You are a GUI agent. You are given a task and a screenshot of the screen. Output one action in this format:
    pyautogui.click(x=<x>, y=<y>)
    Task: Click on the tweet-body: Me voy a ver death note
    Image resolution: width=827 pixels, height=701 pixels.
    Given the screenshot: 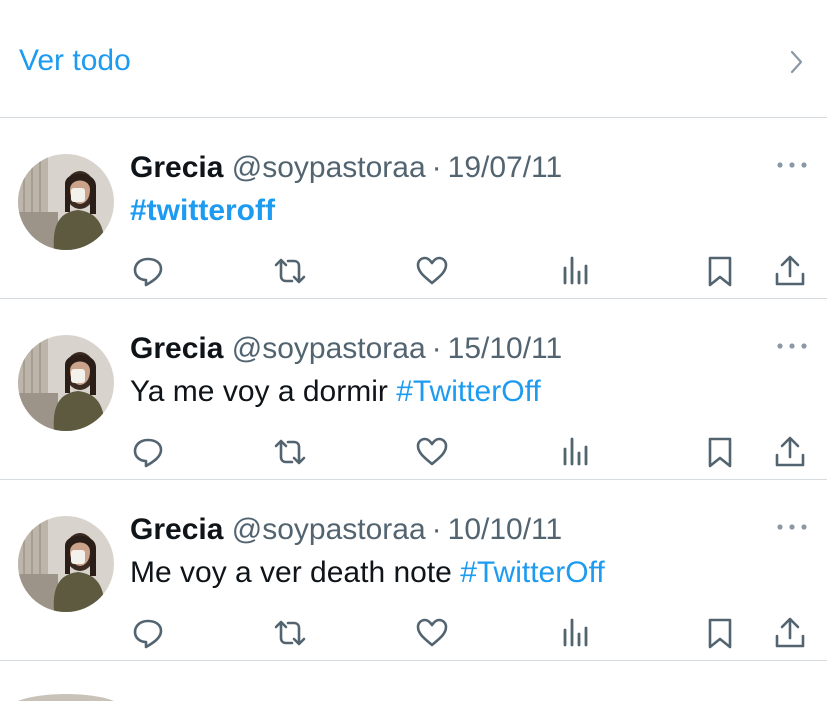 What is the action you would take?
    pyautogui.click(x=295, y=572)
    